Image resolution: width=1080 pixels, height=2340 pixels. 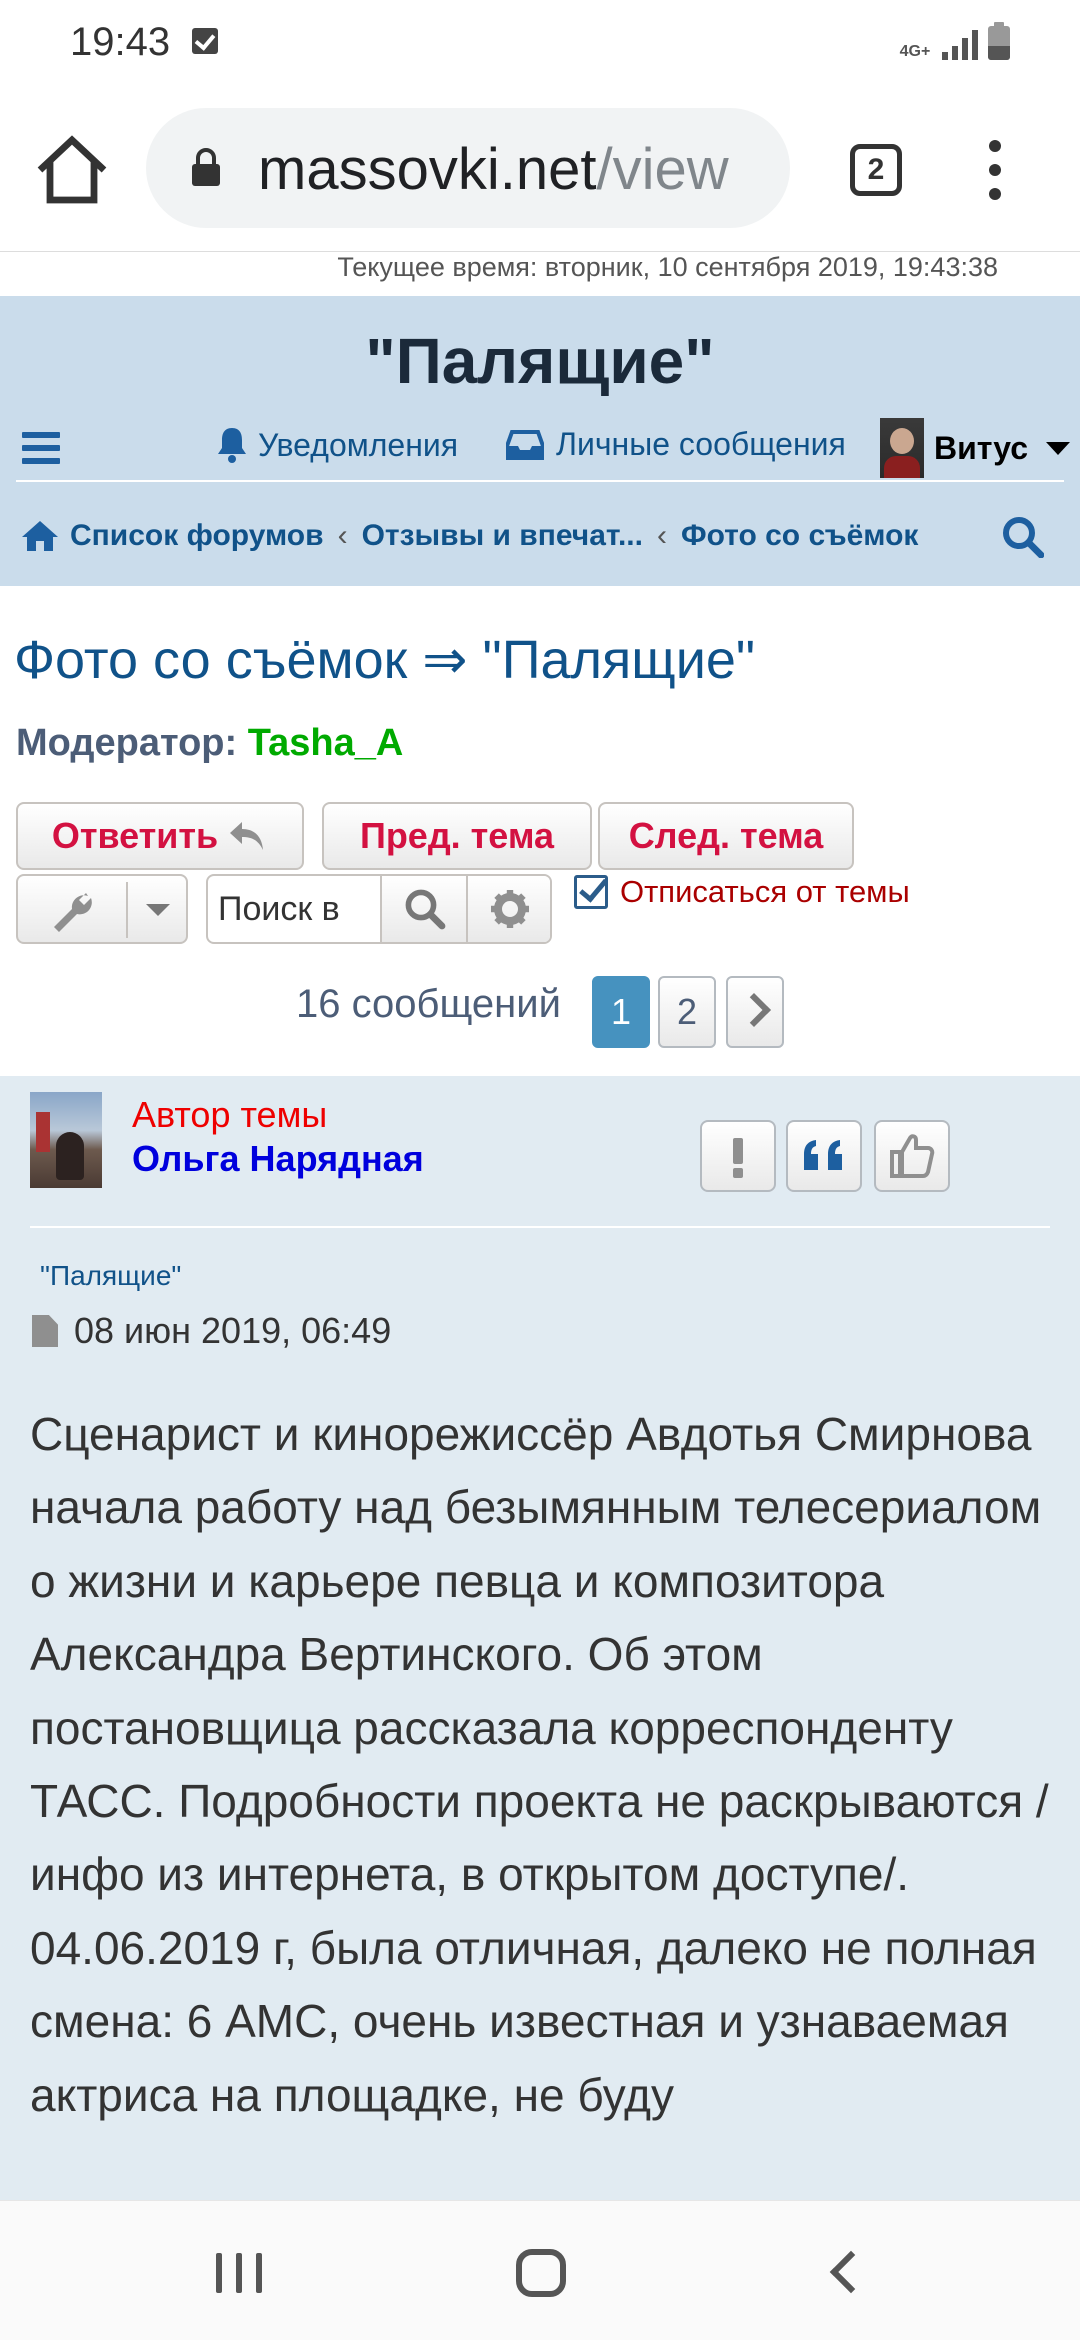 What do you see at coordinates (278, 1159) in the screenshot?
I see `author-name: Ольга Нарядная` at bounding box center [278, 1159].